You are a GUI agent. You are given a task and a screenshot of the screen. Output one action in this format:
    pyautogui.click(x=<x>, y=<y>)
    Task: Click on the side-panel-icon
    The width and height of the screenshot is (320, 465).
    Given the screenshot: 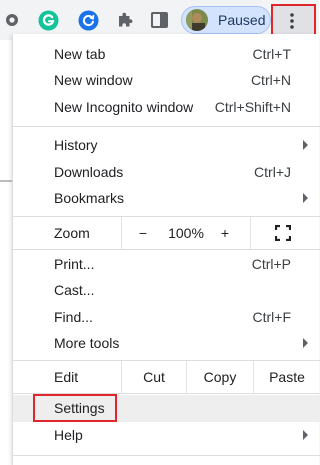 What is the action you would take?
    pyautogui.click(x=159, y=20)
    